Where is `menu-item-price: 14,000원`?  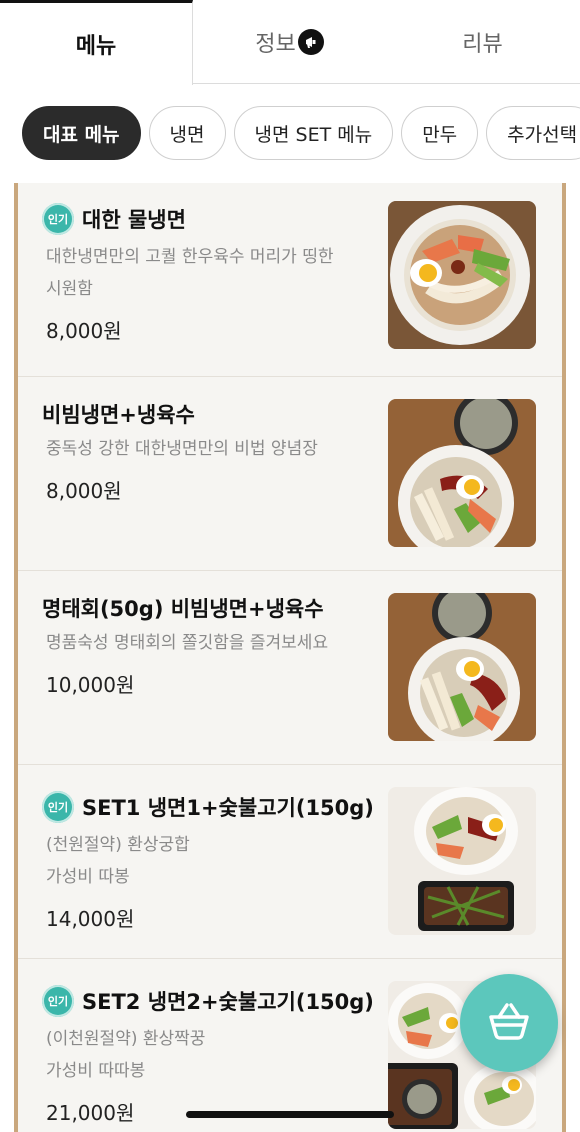 menu-item-price: 14,000원 is located at coordinates (90, 919).